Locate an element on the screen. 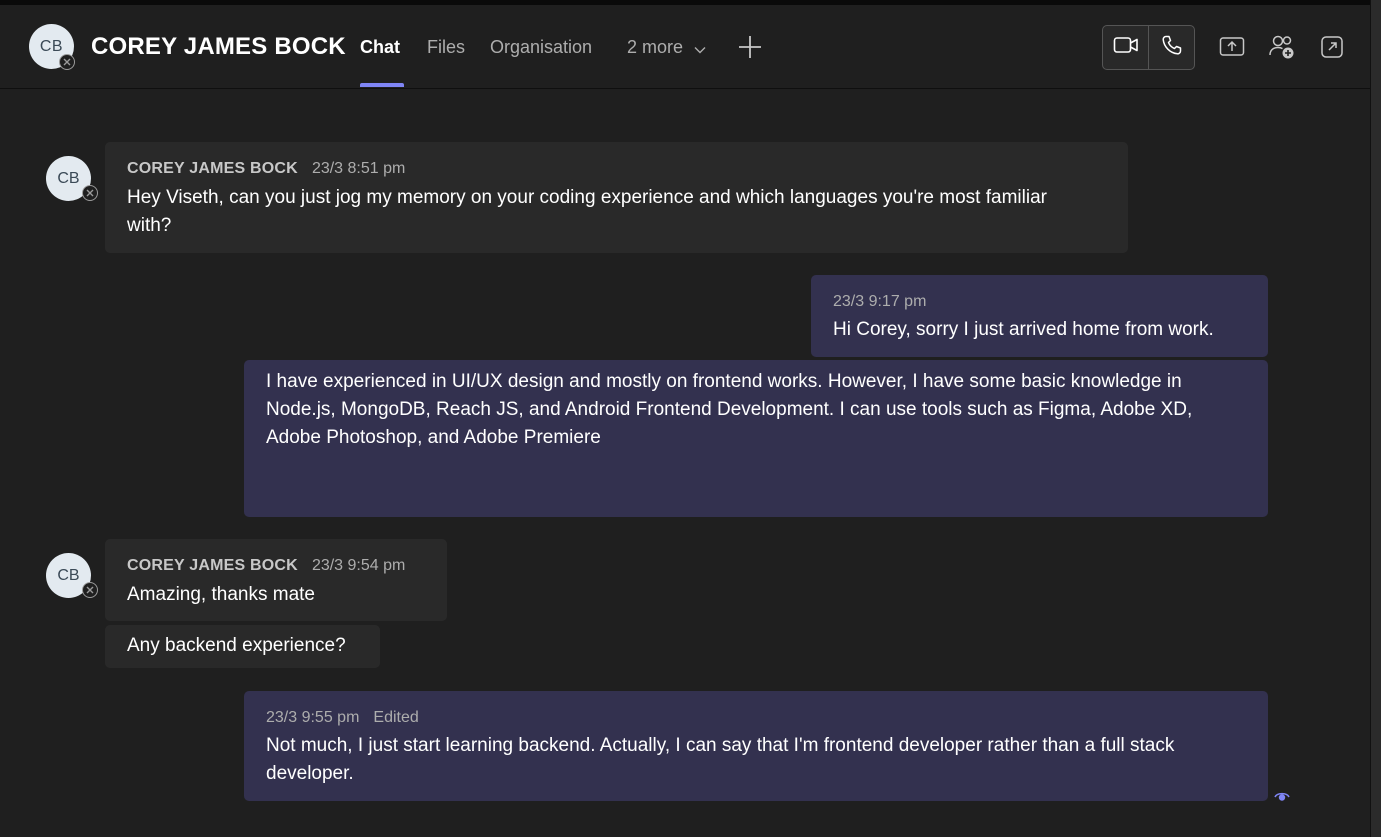  message-meta: COREY JAMES BOCK 23/3 9:54 pm is located at coordinates (266, 566).